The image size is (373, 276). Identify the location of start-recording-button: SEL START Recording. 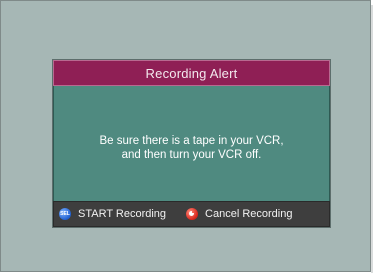
(112, 214).